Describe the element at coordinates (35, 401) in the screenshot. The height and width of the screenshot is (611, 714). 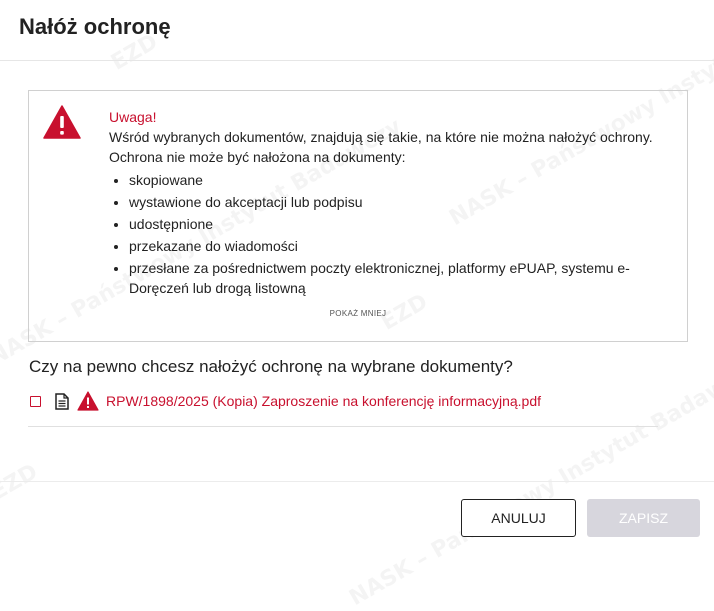
I see `document-checkbox` at that location.